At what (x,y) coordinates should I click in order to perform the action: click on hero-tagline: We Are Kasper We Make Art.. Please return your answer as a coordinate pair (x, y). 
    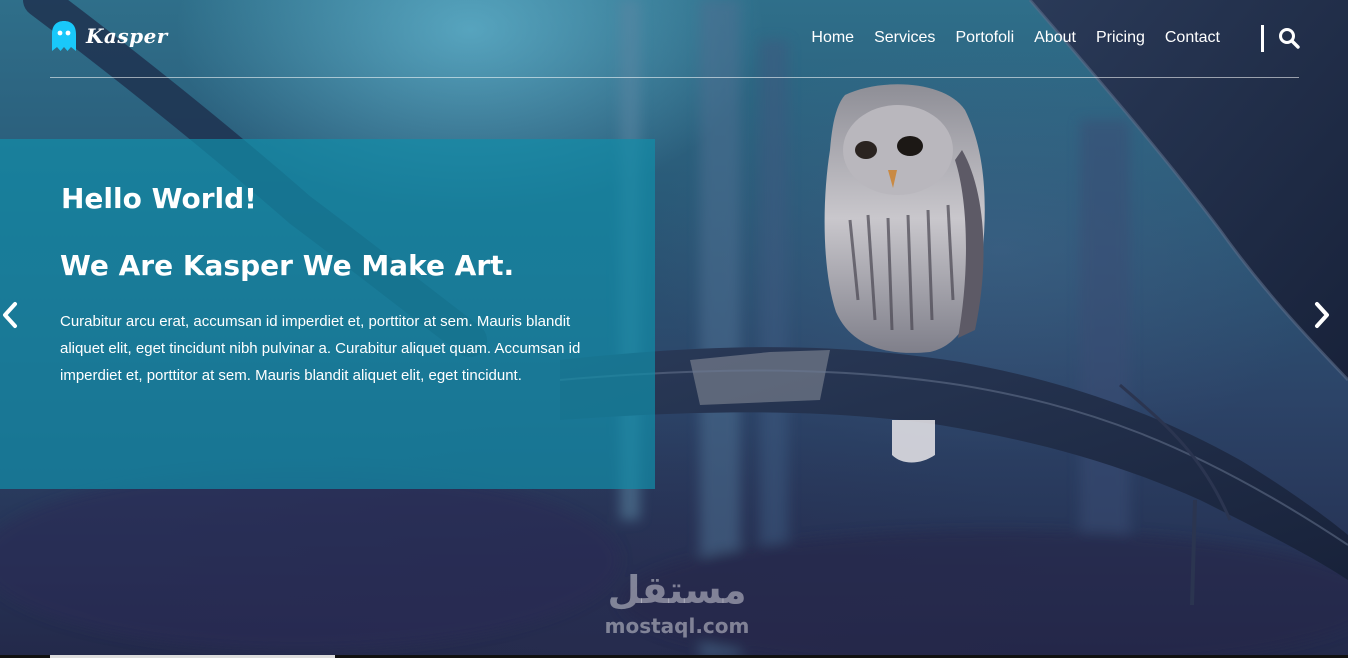
    Looking at the image, I should click on (287, 265).